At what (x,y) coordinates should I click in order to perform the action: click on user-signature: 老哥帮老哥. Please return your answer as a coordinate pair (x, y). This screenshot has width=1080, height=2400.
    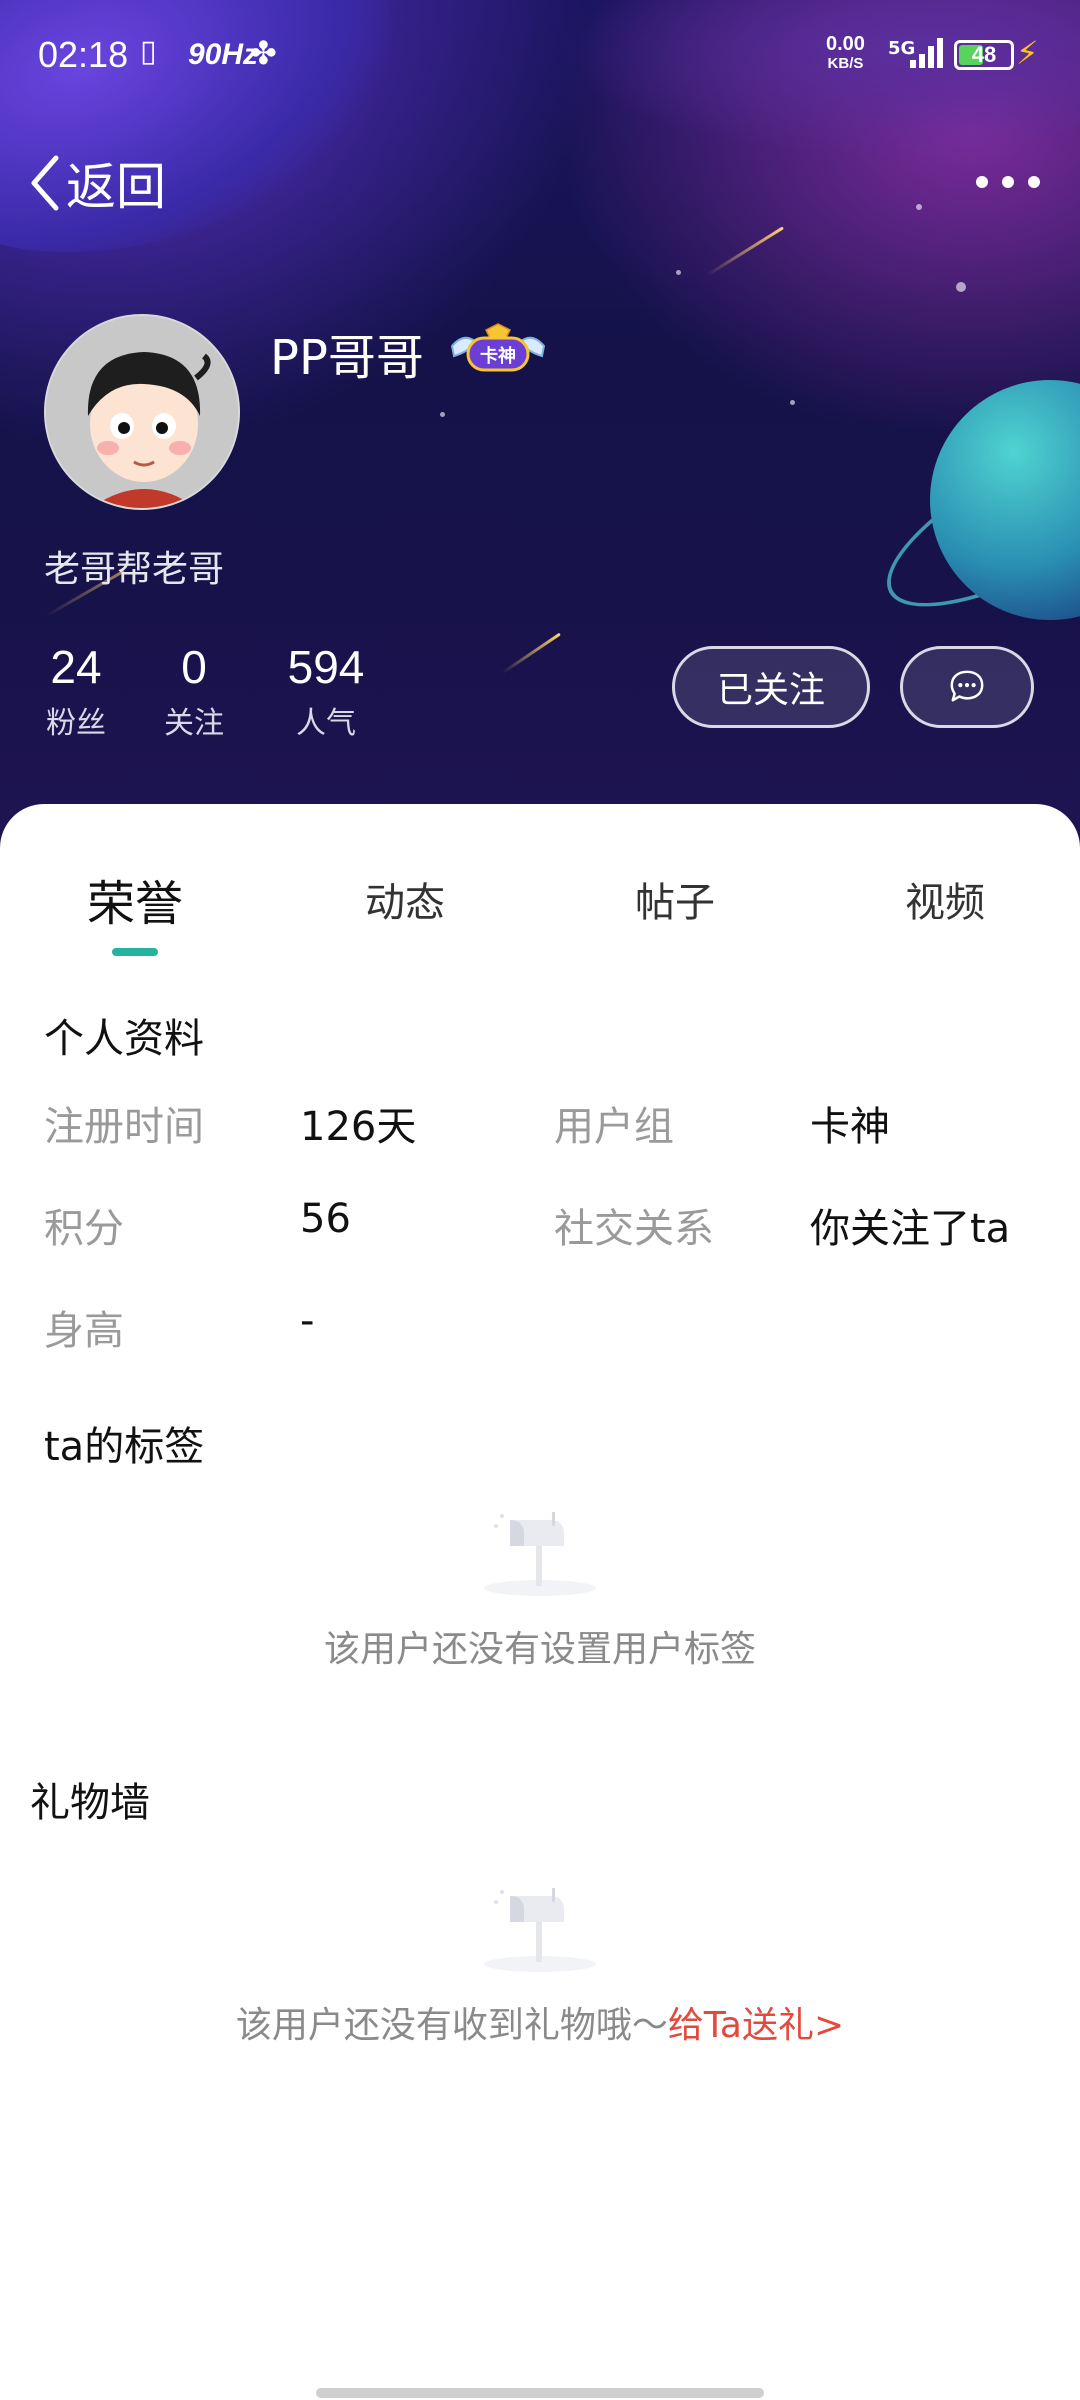
    Looking at the image, I should click on (134, 569).